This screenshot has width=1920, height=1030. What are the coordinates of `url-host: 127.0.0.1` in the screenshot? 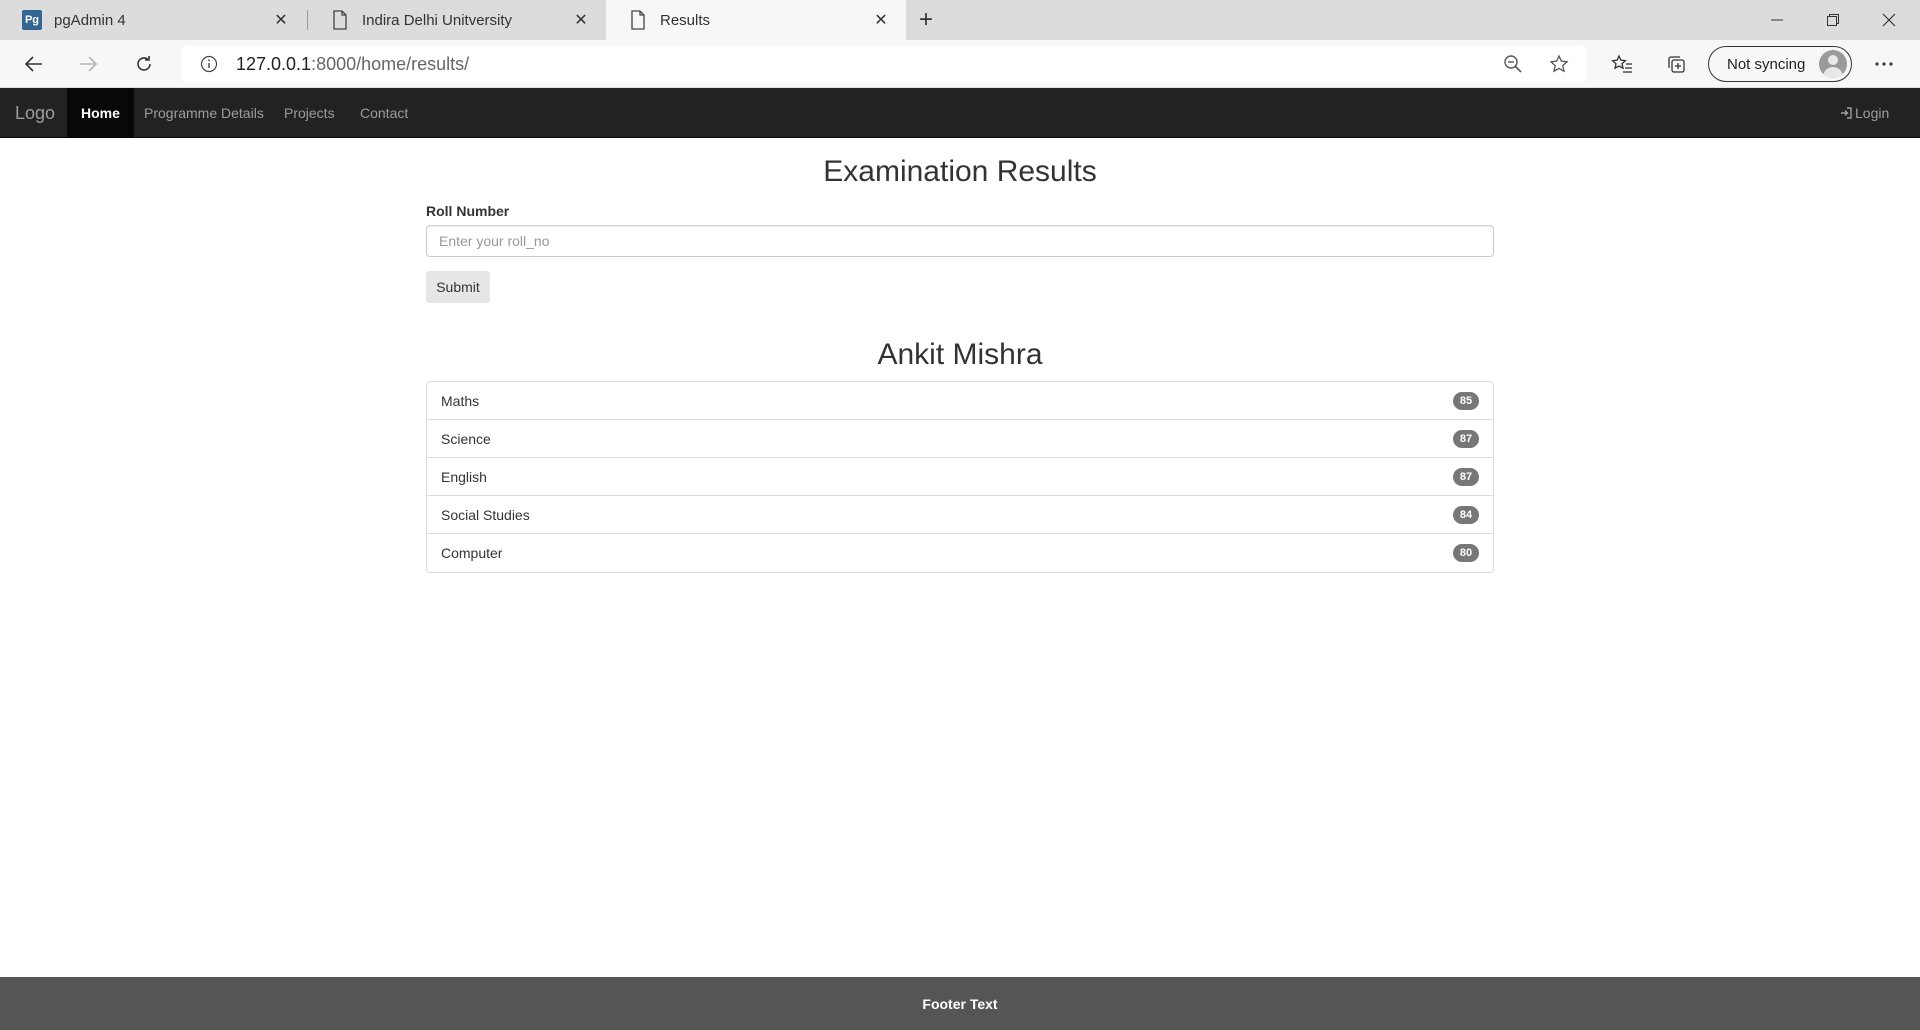 It's located at (274, 63).